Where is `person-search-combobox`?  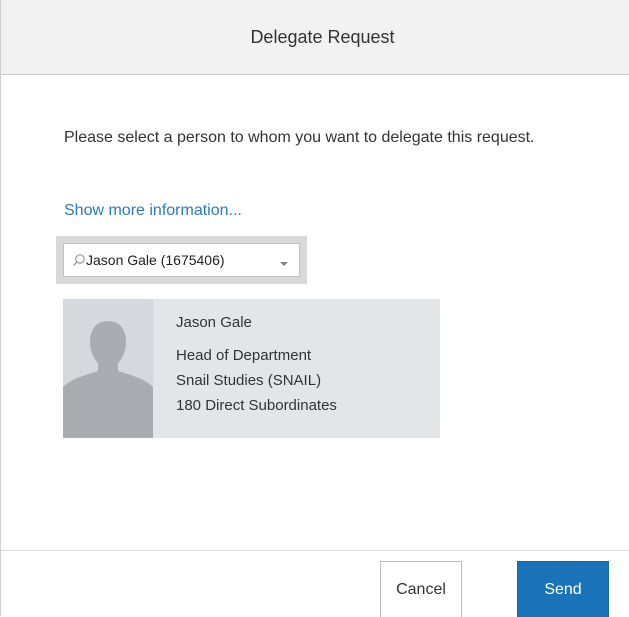 person-search-combobox is located at coordinates (181, 260).